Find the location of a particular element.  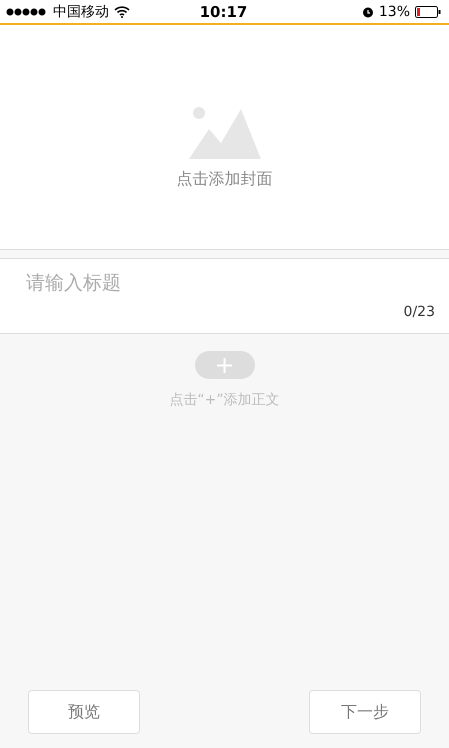

battery-icon is located at coordinates (428, 12).